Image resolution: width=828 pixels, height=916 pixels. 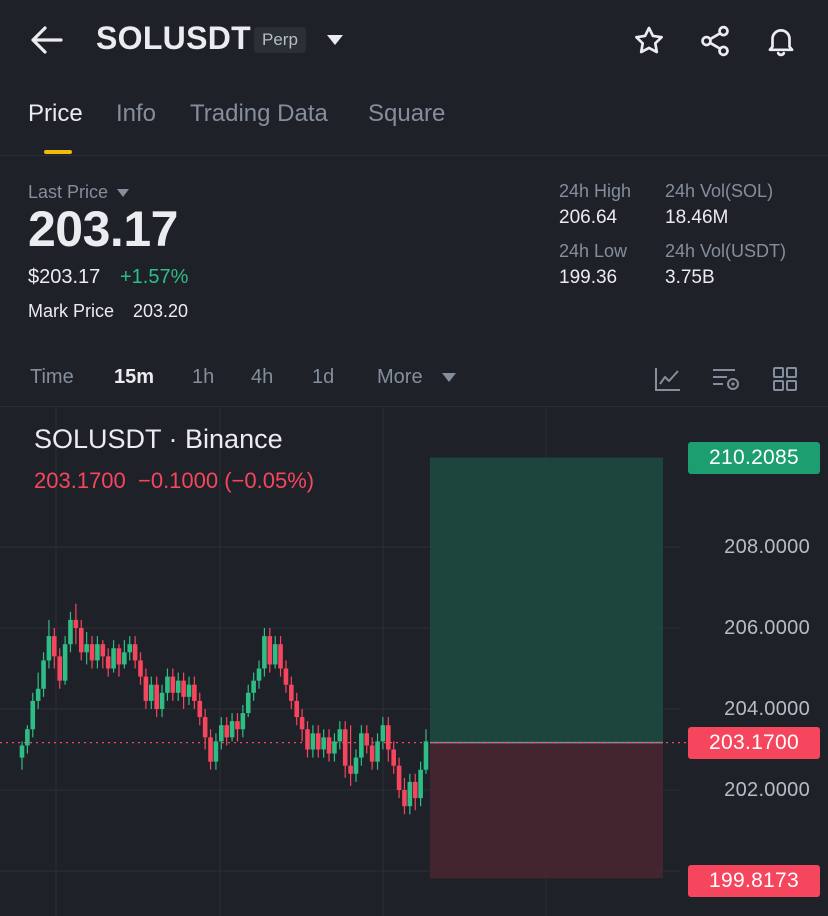 I want to click on tab-price: Price, so click(x=55, y=114).